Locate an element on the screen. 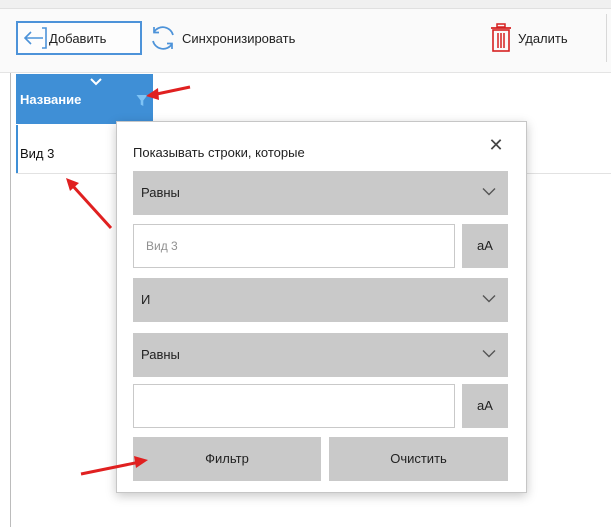 Image resolution: width=611 pixels, height=527 pixels. condition2-operator-select: Равны is located at coordinates (320, 355).